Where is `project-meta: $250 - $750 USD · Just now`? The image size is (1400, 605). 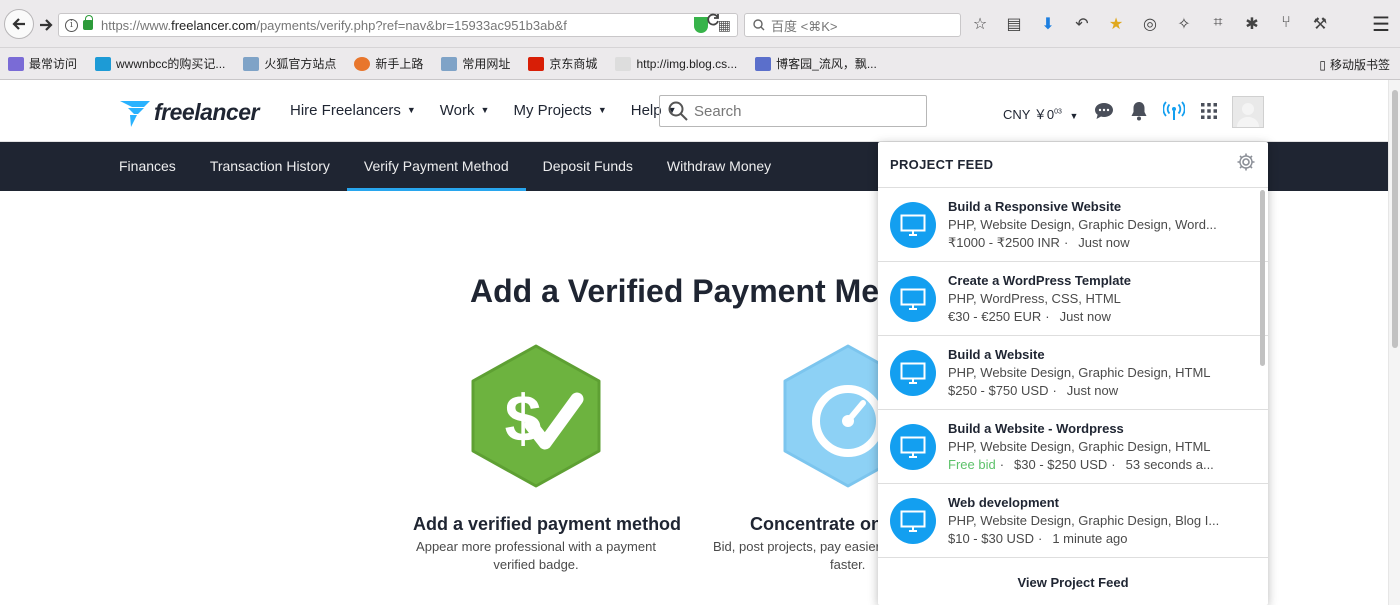
project-meta: $250 - $750 USD · Just now is located at coordinates (1033, 390).